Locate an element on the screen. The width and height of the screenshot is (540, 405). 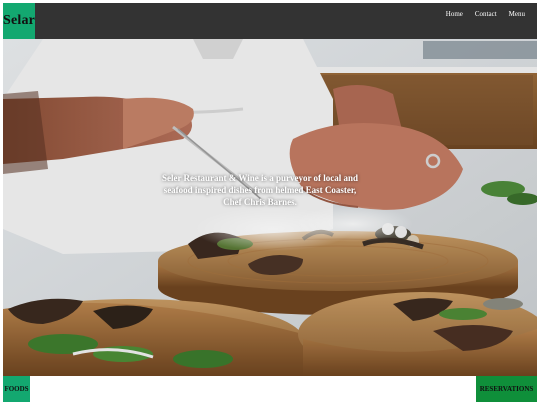
nav-link-contact: Contact is located at coordinates (486, 14).